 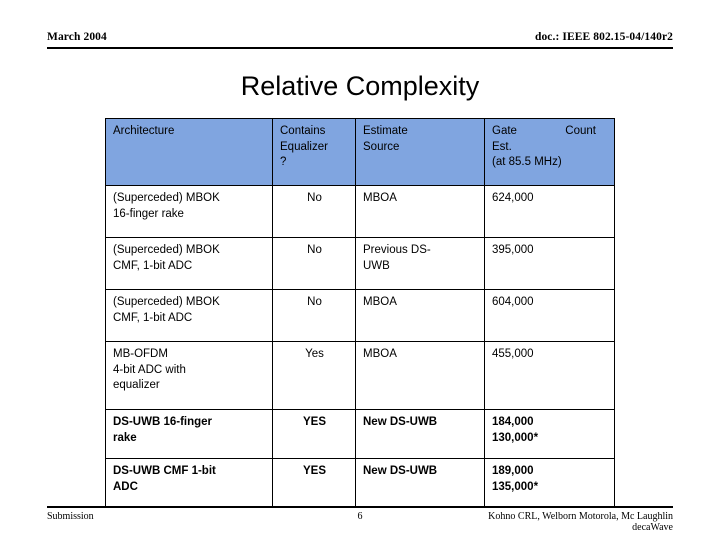 What do you see at coordinates (303, 131) in the screenshot?
I see `column-header-contains-equalizer-line1: Contains` at bounding box center [303, 131].